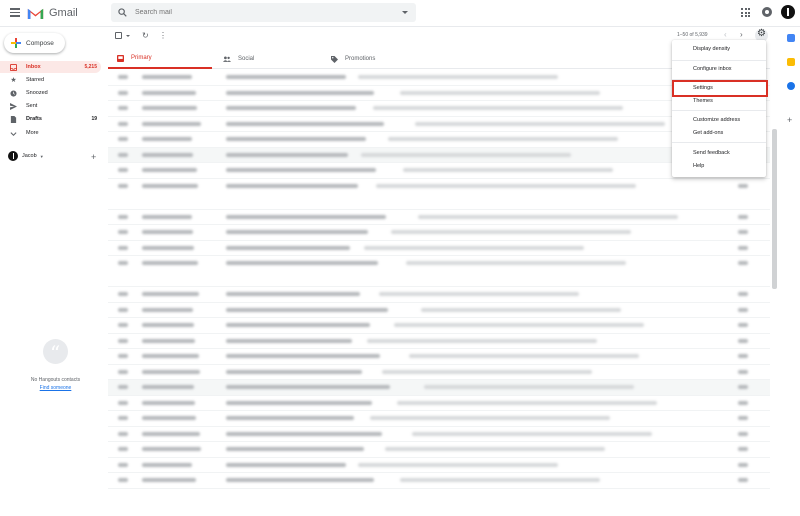  I want to click on tab-promotions: Promotions, so click(352, 59).